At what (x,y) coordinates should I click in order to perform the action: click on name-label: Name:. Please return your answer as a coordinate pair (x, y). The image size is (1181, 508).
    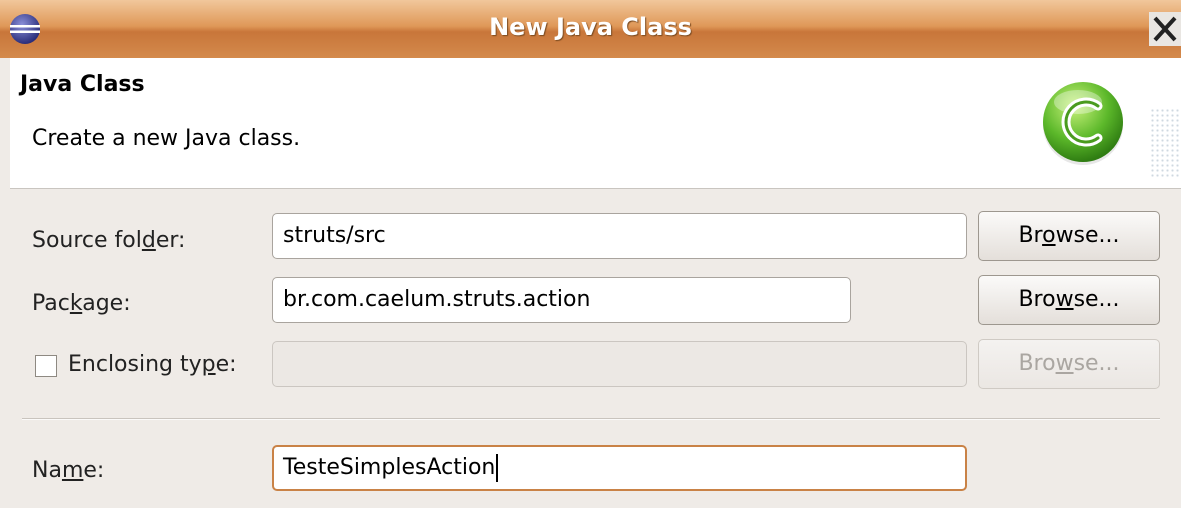
    Looking at the image, I should click on (68, 470).